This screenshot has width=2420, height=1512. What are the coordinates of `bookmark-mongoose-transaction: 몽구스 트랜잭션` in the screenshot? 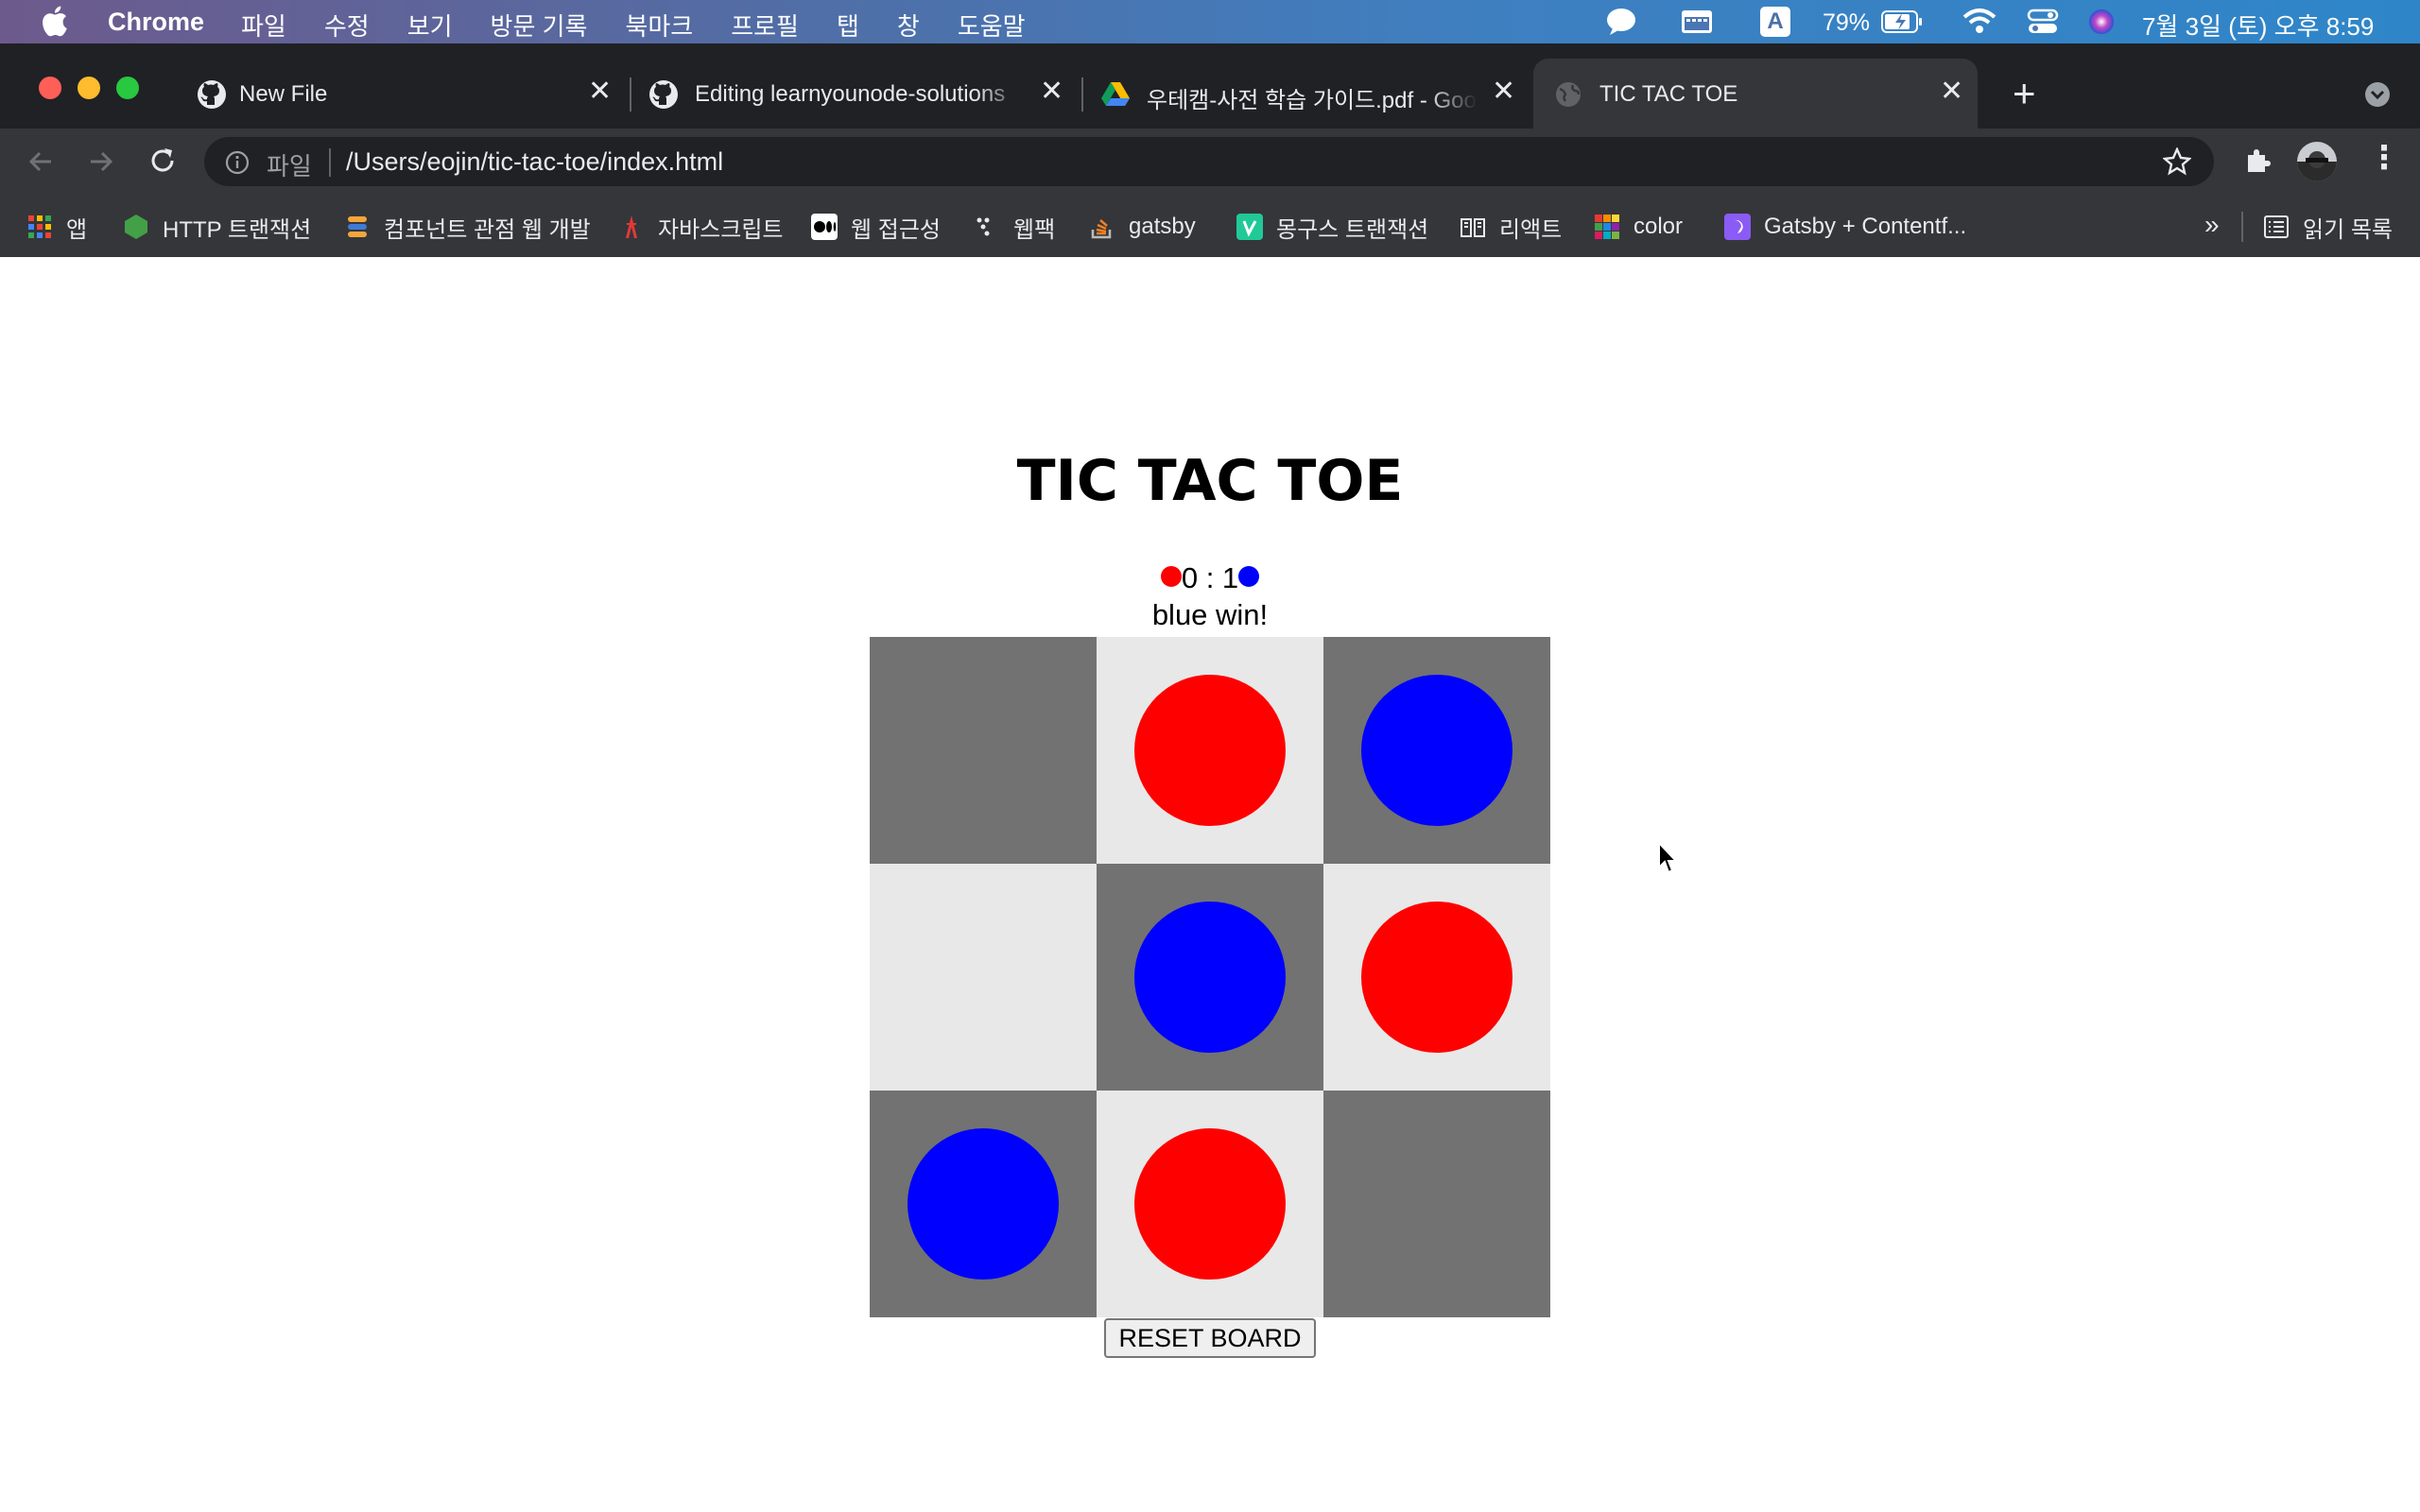 It's located at (1332, 227).